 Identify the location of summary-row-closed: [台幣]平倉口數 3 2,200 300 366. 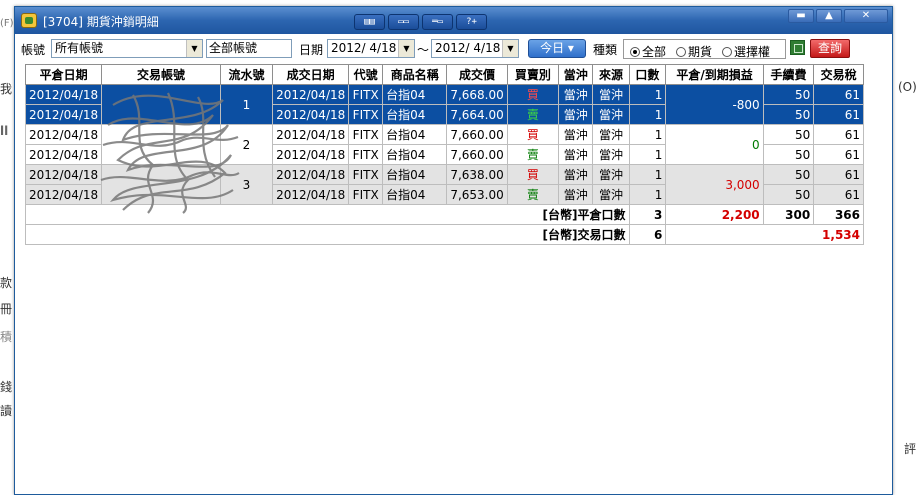
(444, 214).